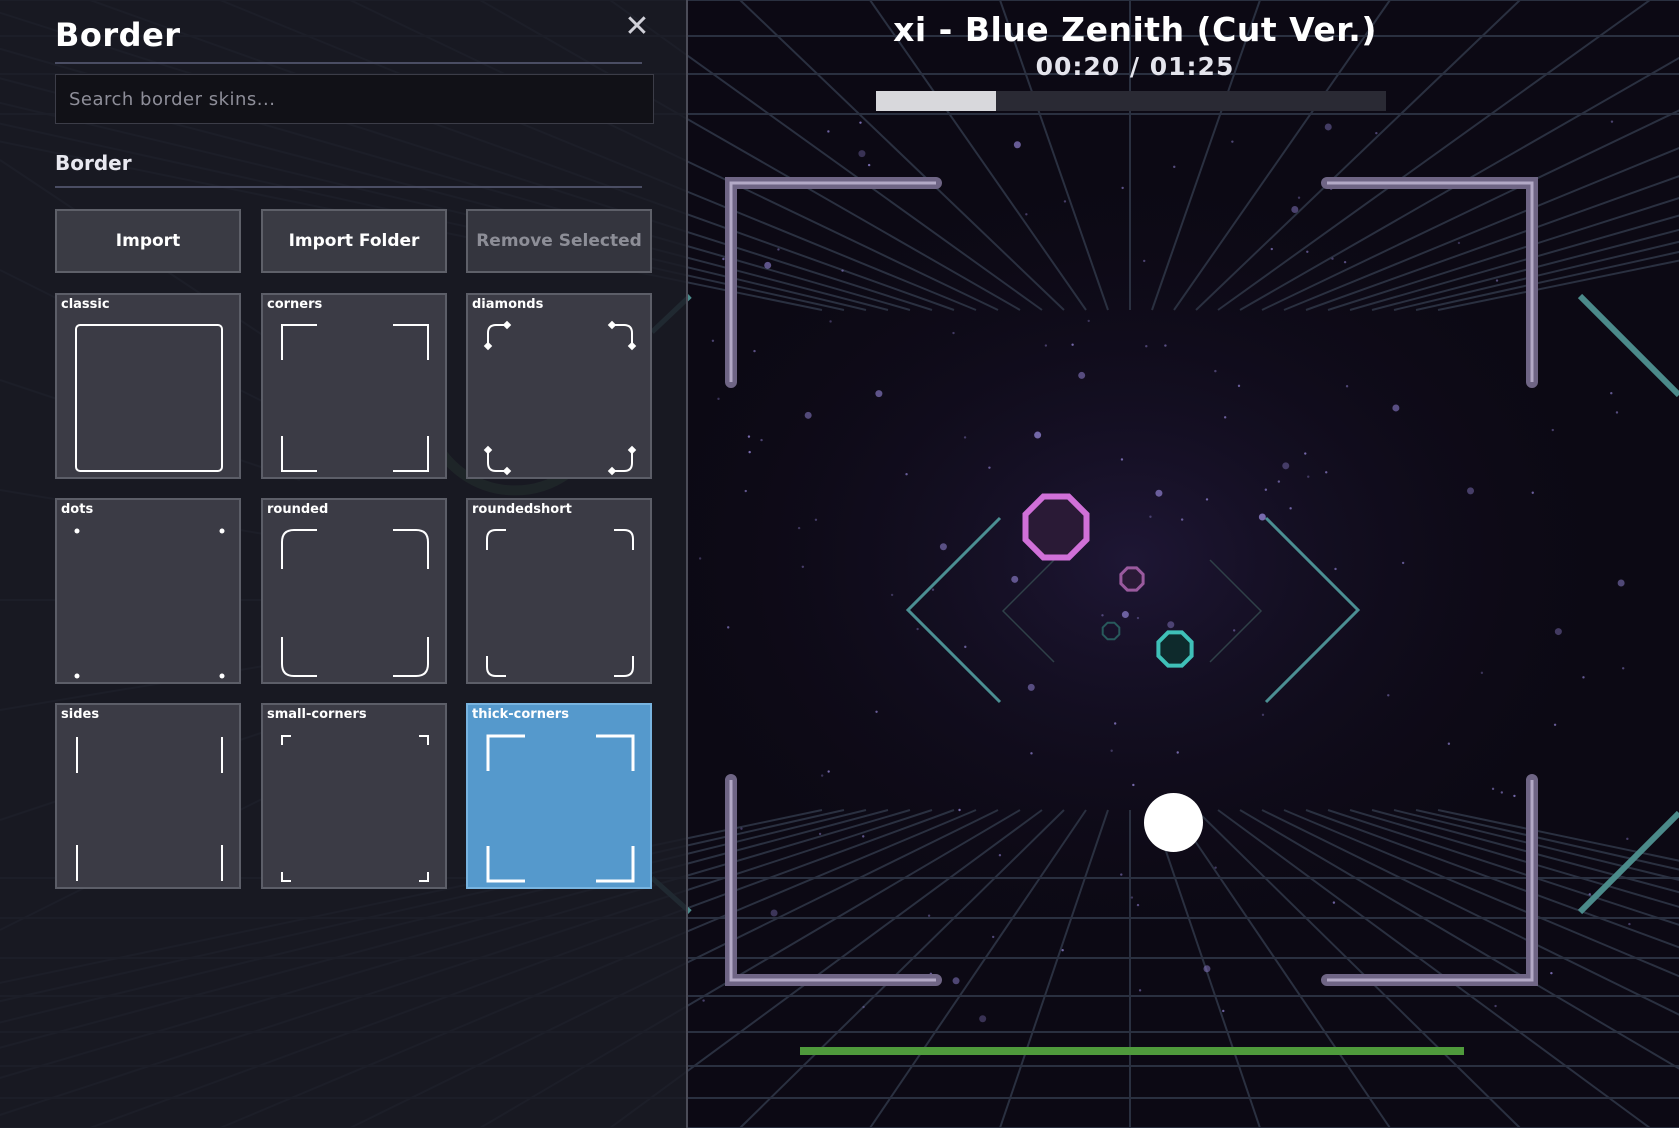 The height and width of the screenshot is (1128, 1679). Describe the element at coordinates (560, 808) in the screenshot. I see `thick-corners-border-preview` at that location.